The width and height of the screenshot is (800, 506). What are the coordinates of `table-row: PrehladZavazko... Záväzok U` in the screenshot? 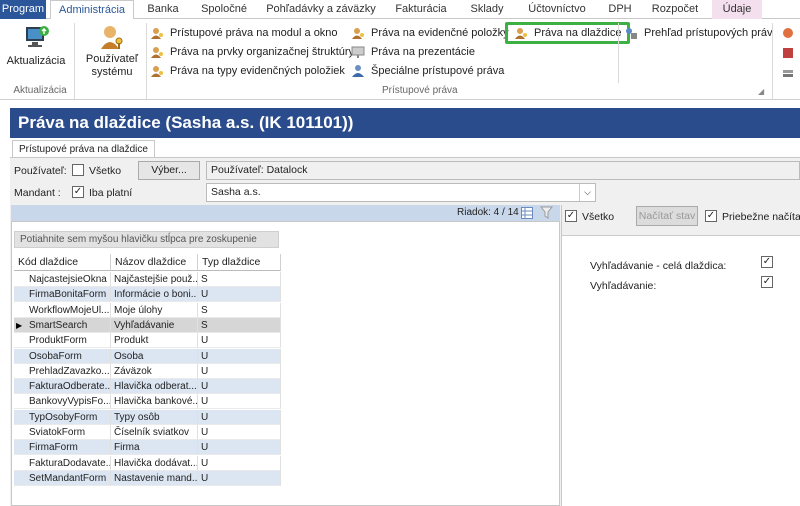 It's located at (147, 371).